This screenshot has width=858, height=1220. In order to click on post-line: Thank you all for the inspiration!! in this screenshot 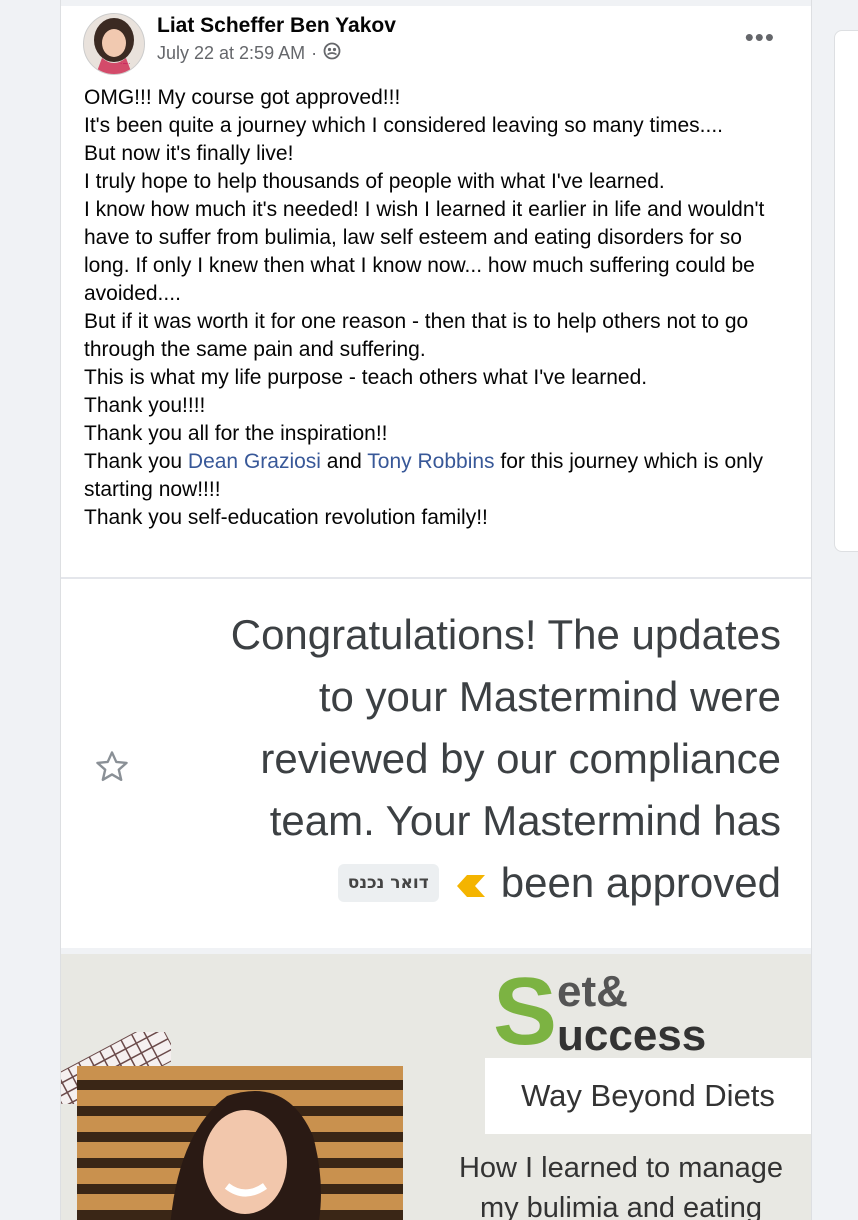, I will do `click(236, 433)`.